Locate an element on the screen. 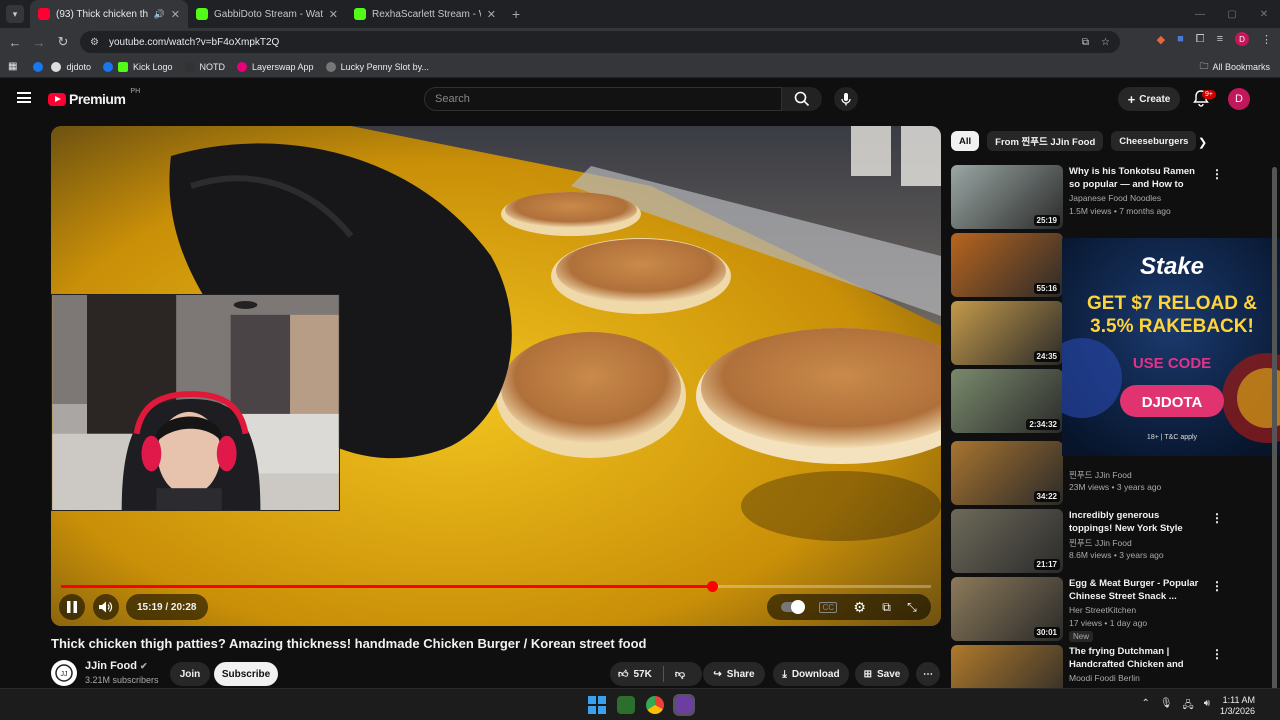 This screenshot has height=720, width=1280. scrubber-handle is located at coordinates (712, 586).